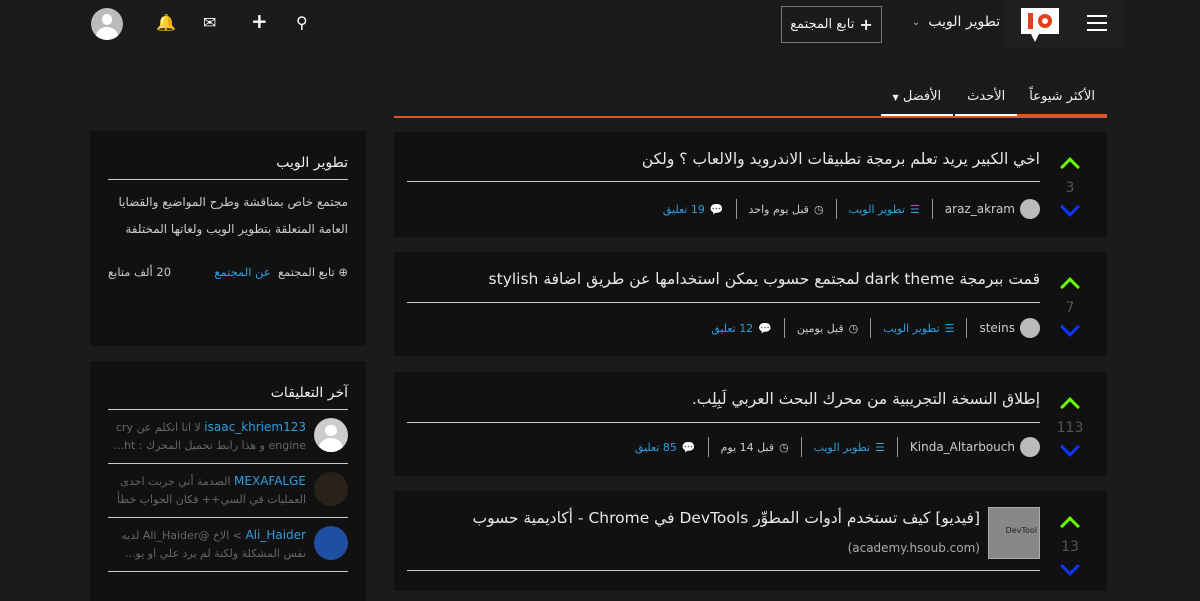  I want to click on sort-tabs: الأكثر شيوعاً الأحدث الأفضل ▼, so click(750, 99).